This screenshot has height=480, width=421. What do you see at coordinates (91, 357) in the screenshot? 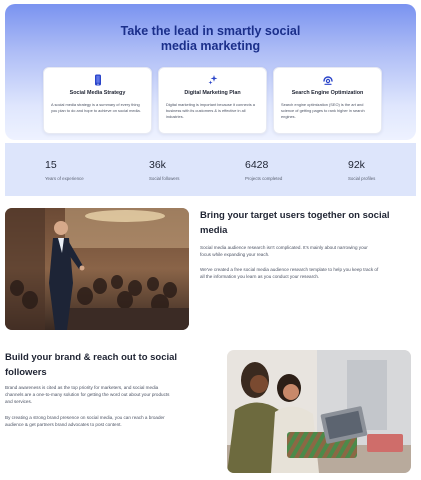
I see `section2-title-line1: Build your brand & reach out to social` at bounding box center [91, 357].